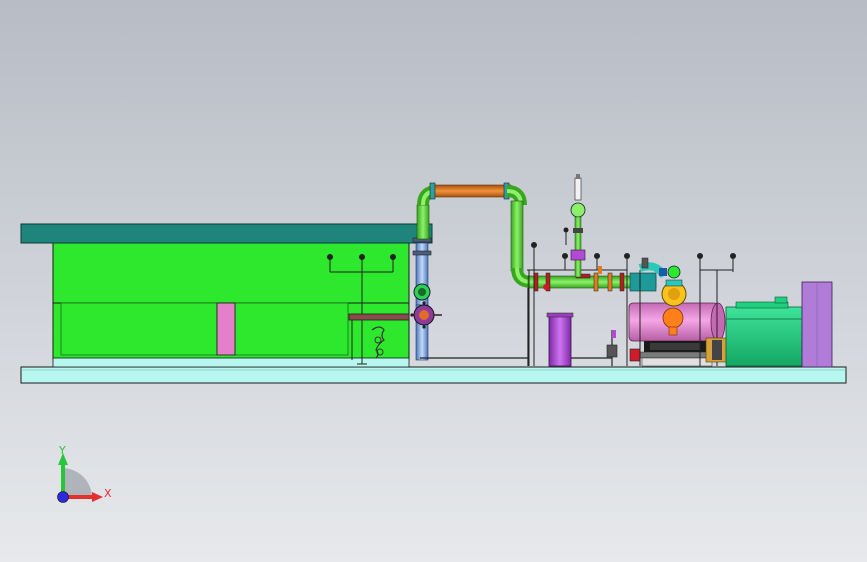 The image size is (867, 562). Describe the element at coordinates (231, 362) in the screenshot. I see `building-floor-slab` at that location.